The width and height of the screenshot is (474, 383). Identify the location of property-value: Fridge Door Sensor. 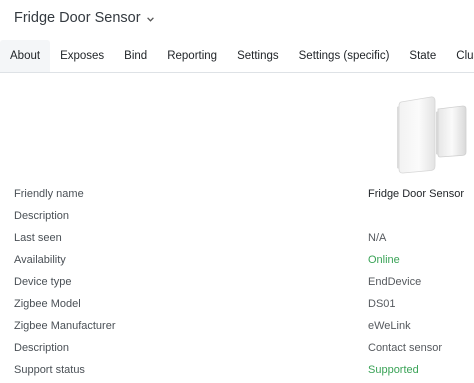
(416, 194).